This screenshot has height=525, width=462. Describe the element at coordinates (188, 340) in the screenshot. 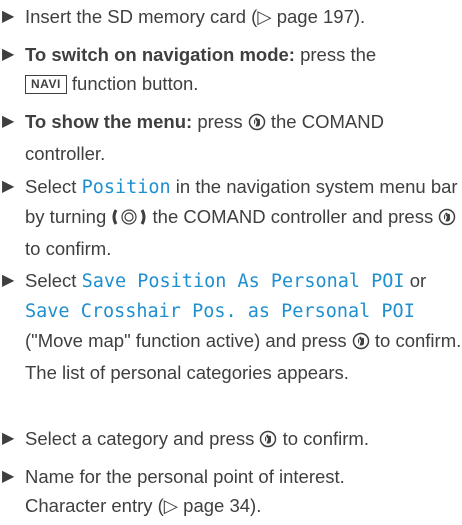

I see `step-text: ("Move map" function active) and press` at that location.